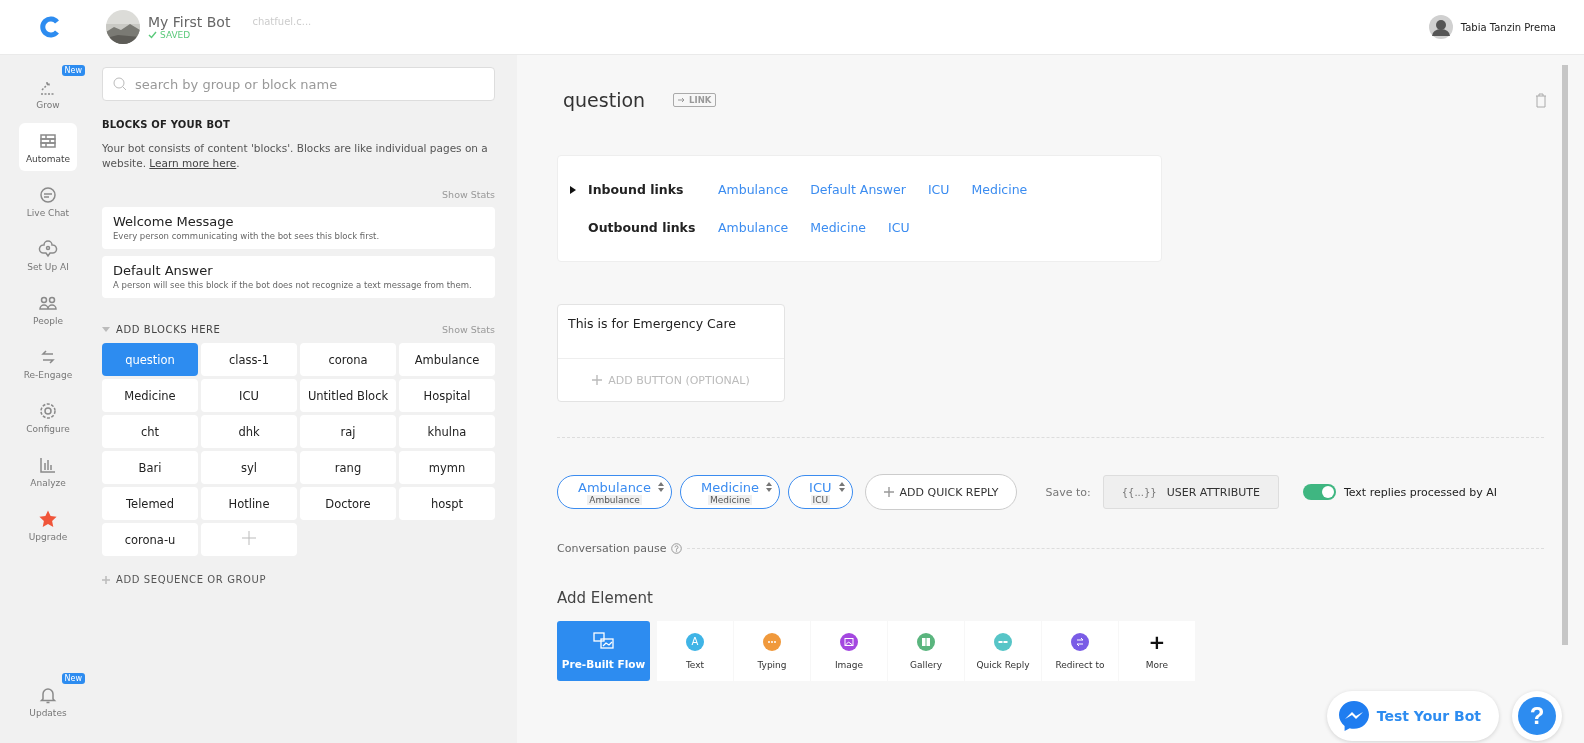 This screenshot has height=743, width=1584. I want to click on typing-icon, so click(772, 641).